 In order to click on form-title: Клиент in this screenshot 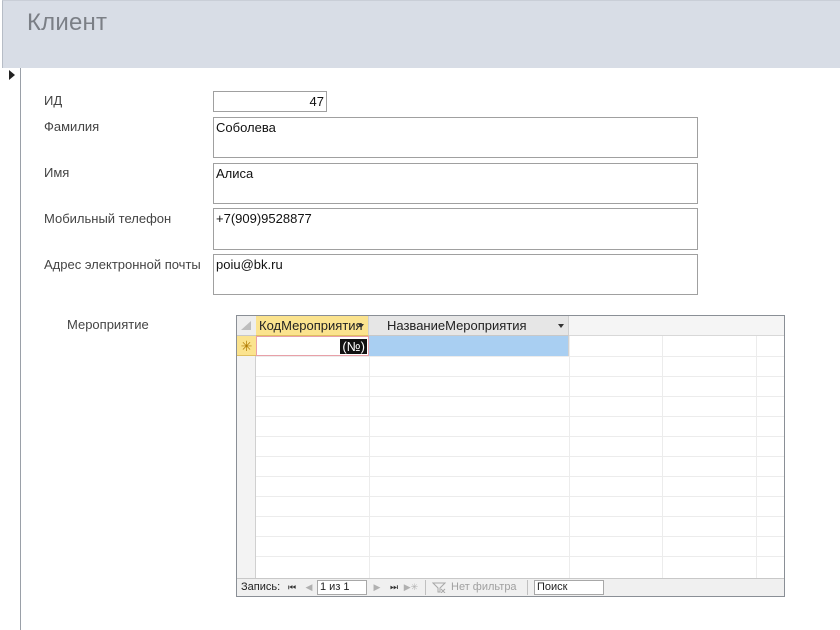, I will do `click(67, 22)`.